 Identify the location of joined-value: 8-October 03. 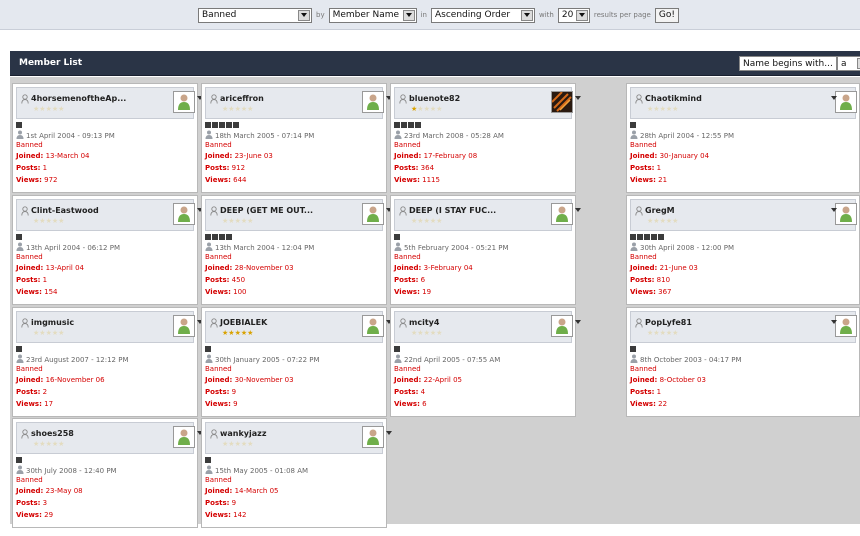
(682, 380).